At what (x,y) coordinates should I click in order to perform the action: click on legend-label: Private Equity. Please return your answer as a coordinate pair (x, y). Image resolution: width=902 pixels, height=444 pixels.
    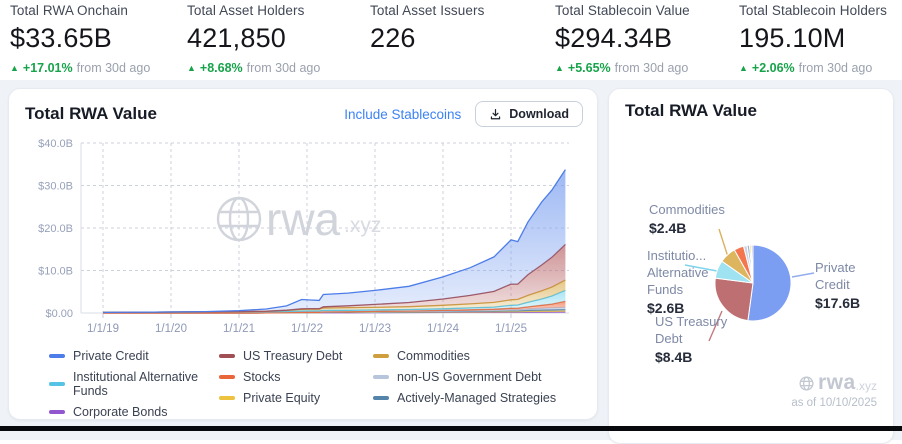
    Looking at the image, I should click on (282, 398).